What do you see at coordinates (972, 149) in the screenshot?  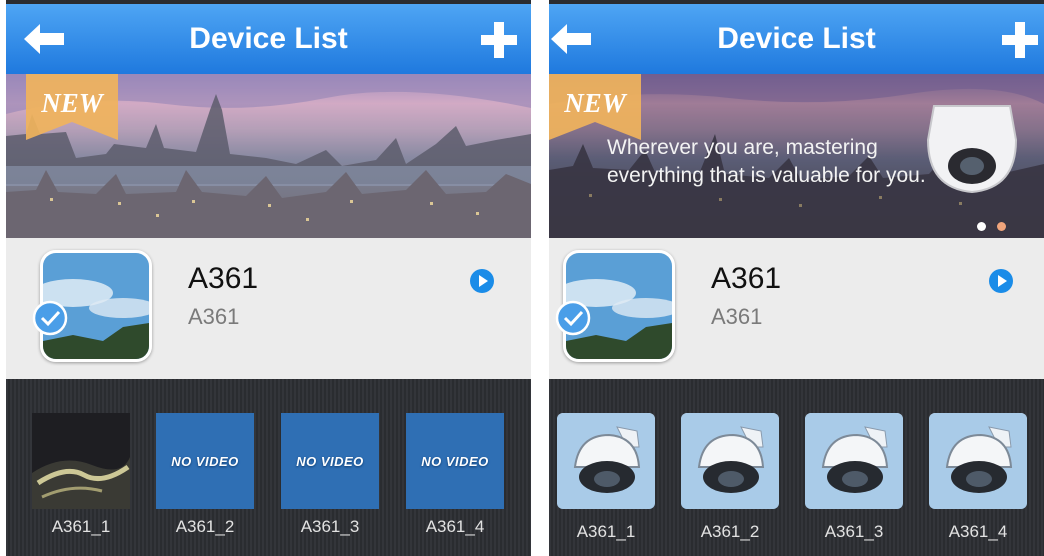 I see `dome-camera-icon` at bounding box center [972, 149].